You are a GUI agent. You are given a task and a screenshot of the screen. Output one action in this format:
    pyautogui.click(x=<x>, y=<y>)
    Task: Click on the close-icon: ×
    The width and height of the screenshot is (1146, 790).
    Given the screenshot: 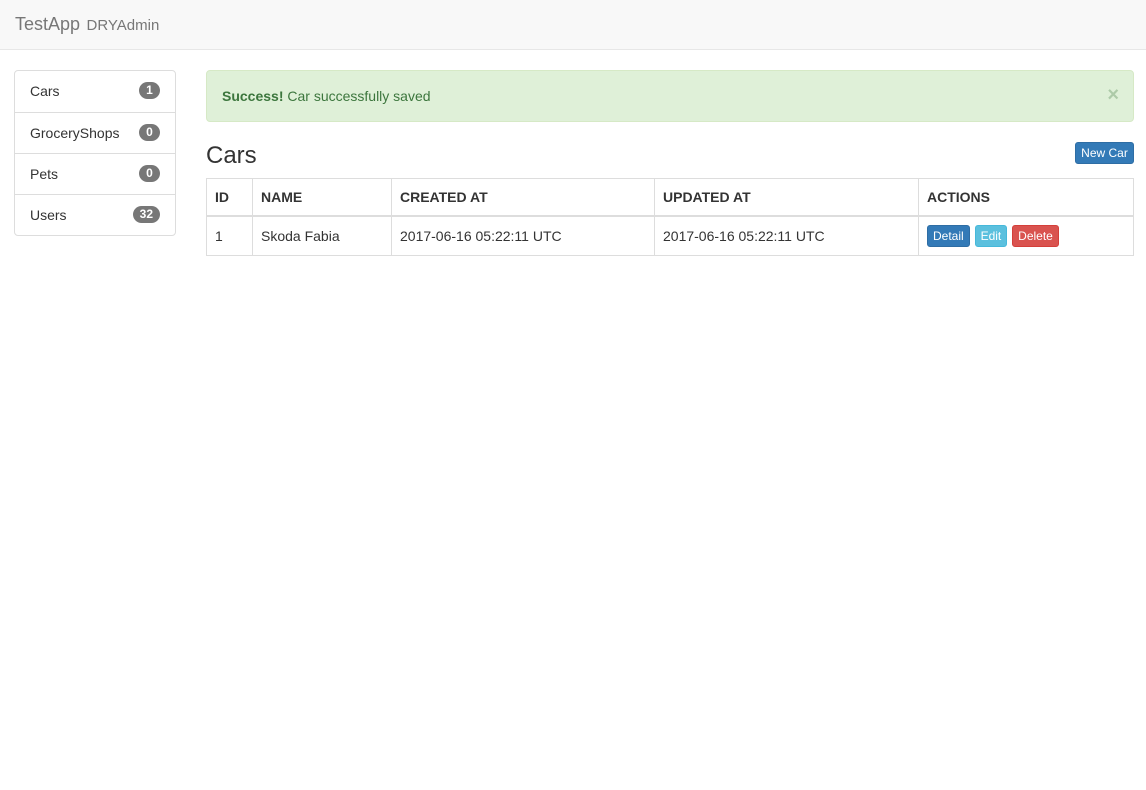 What is the action you would take?
    pyautogui.click(x=1113, y=95)
    